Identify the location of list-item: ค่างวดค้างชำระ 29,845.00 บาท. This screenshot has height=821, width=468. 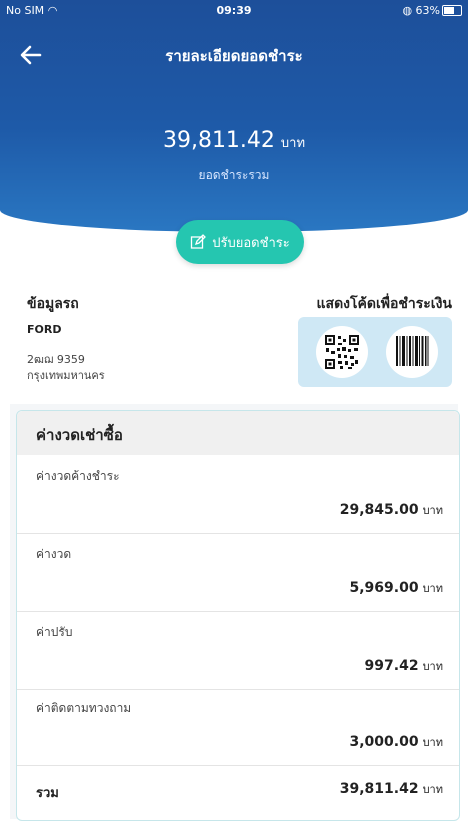
(238, 494).